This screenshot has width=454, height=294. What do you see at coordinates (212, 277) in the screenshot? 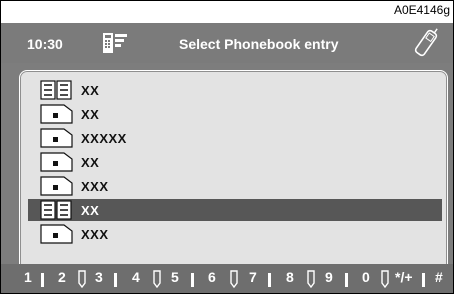
I see `key-6: 6` at bounding box center [212, 277].